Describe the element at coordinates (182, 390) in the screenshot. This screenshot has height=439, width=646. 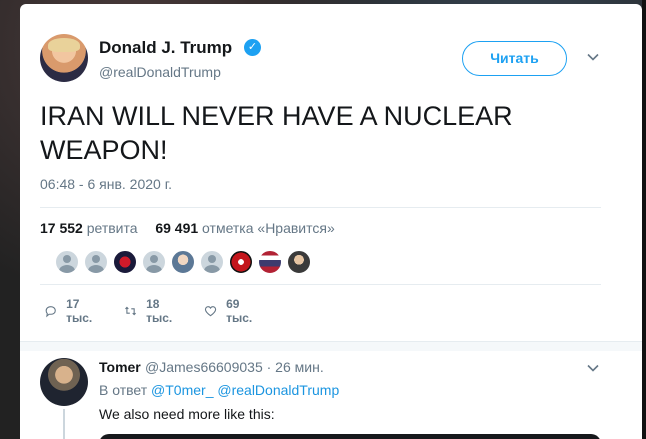
I see `mention-link: @T0mer_` at that location.